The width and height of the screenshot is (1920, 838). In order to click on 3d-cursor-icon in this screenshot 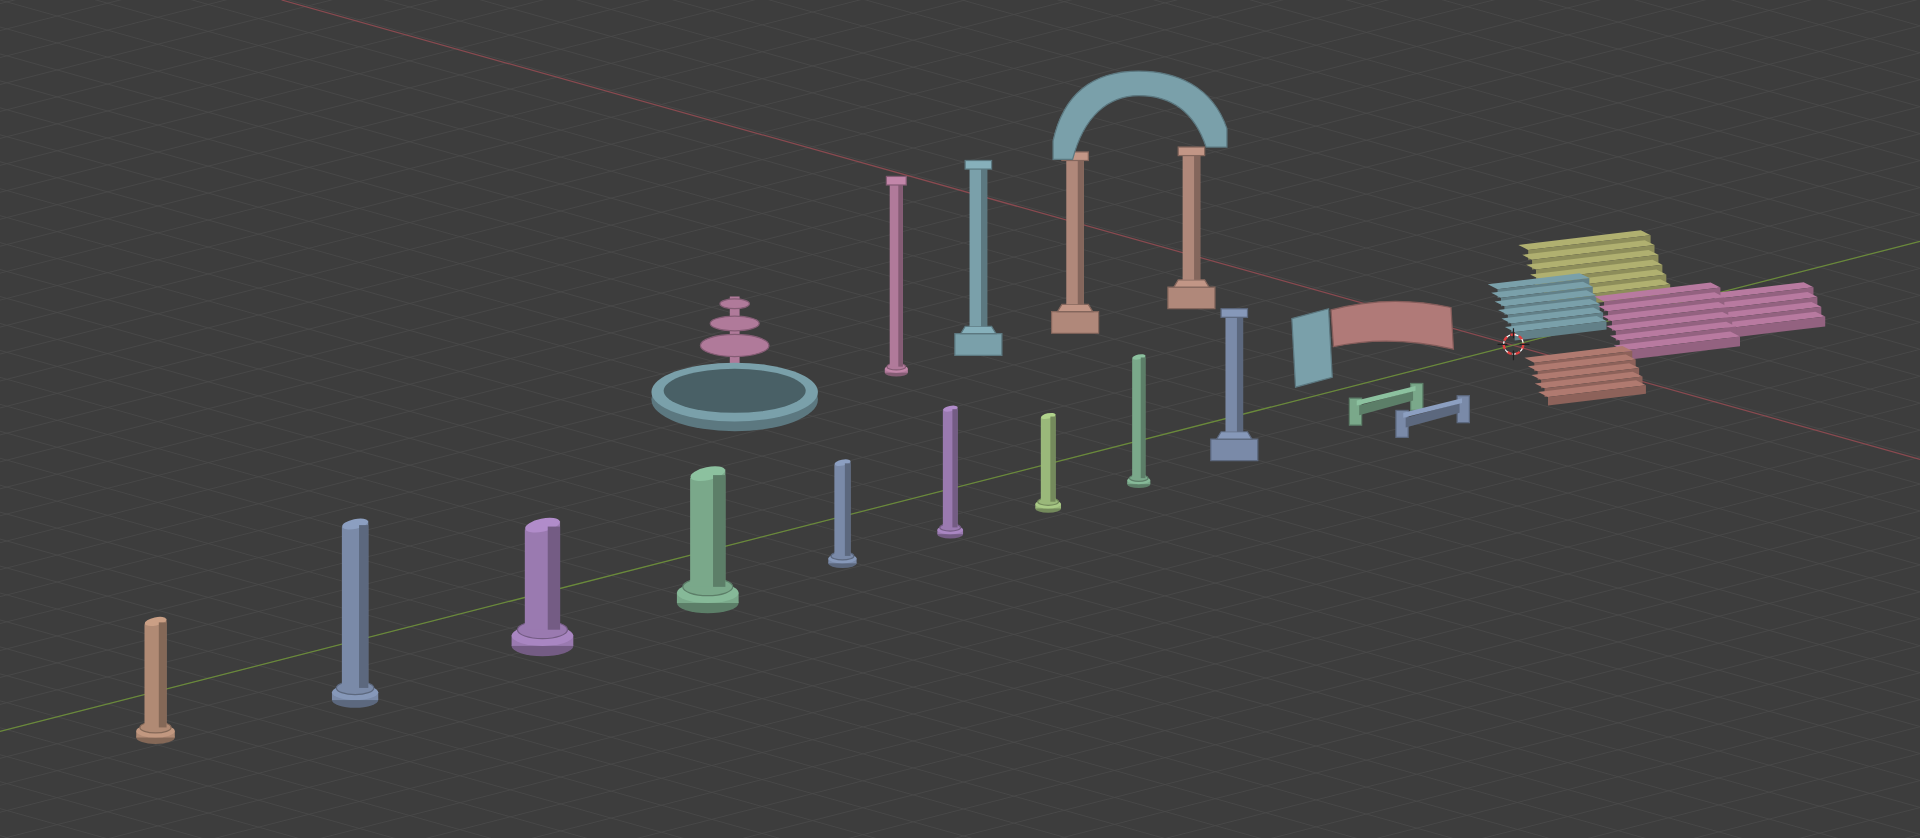, I will do `click(1513, 344)`.